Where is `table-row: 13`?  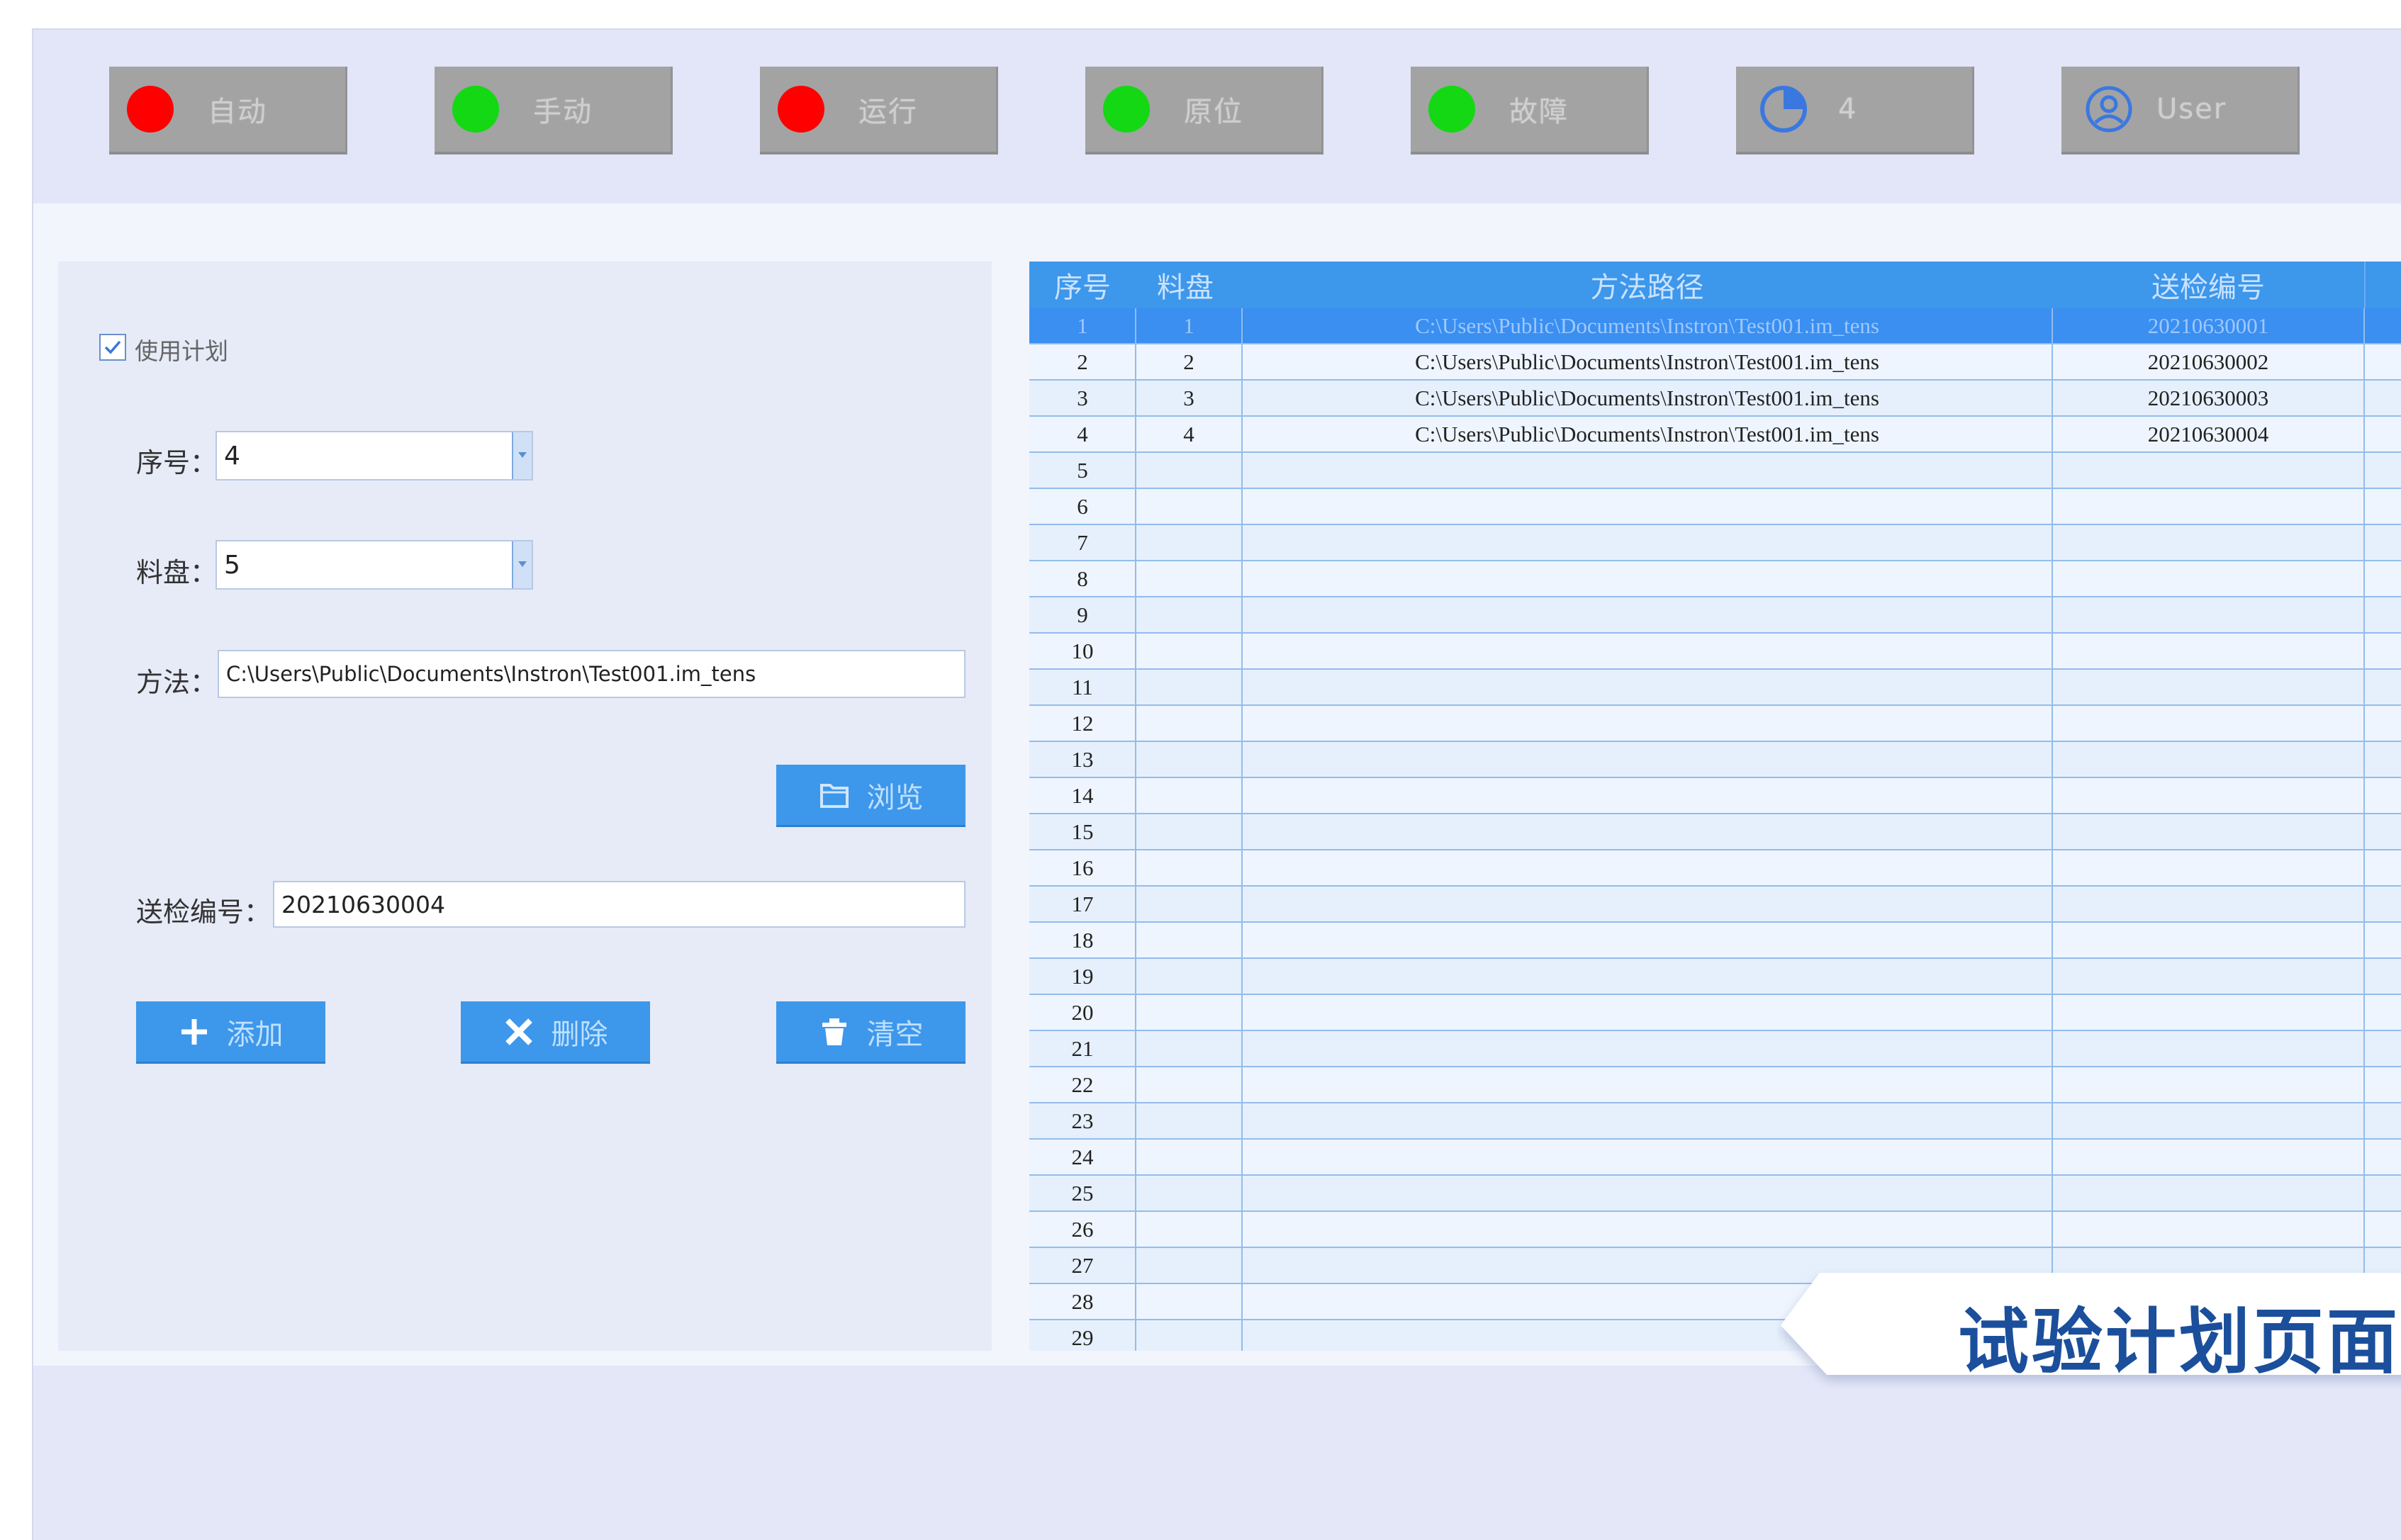
table-row: 13 is located at coordinates (1715, 760).